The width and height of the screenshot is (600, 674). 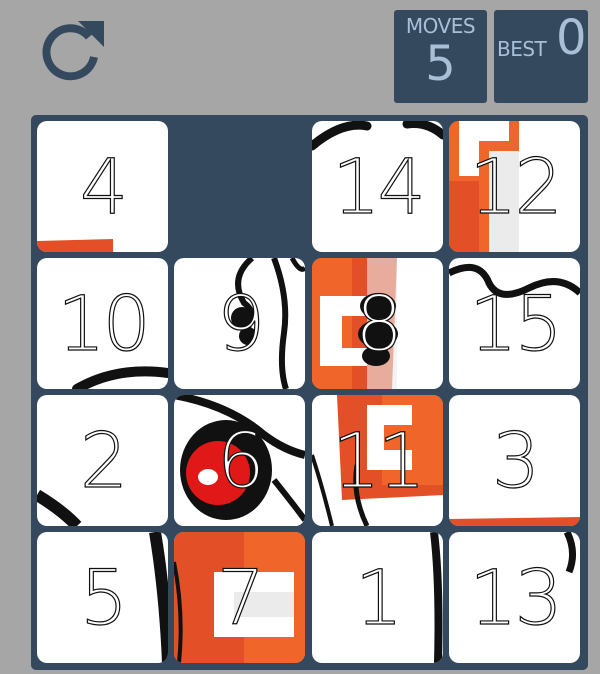 I want to click on puzzle-tile: 1, so click(x=377, y=597).